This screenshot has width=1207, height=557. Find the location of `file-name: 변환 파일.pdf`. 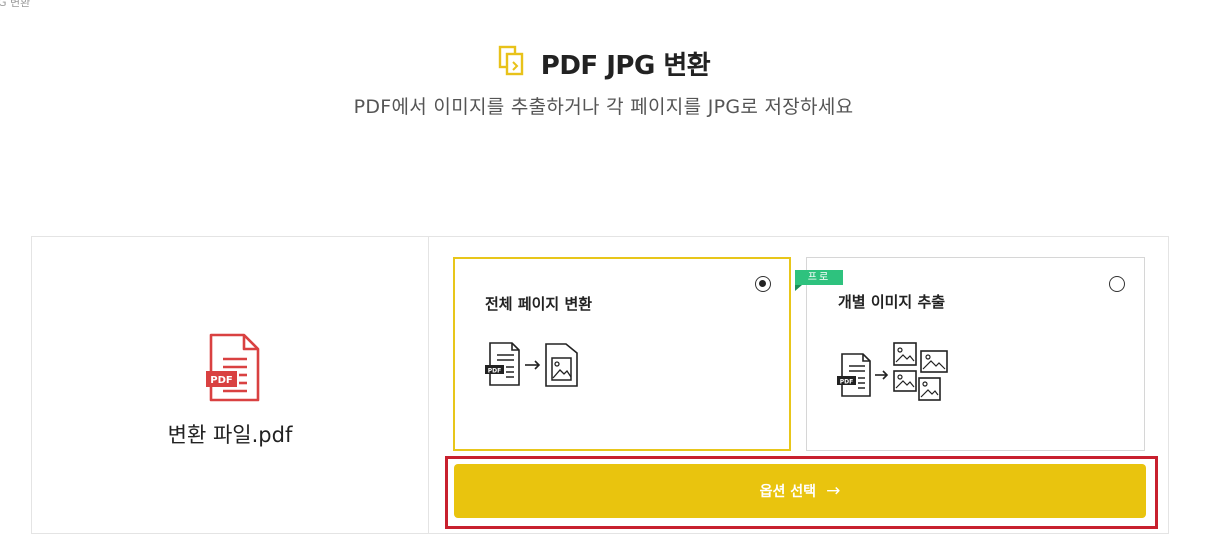

file-name: 변환 파일.pdf is located at coordinates (230, 435).